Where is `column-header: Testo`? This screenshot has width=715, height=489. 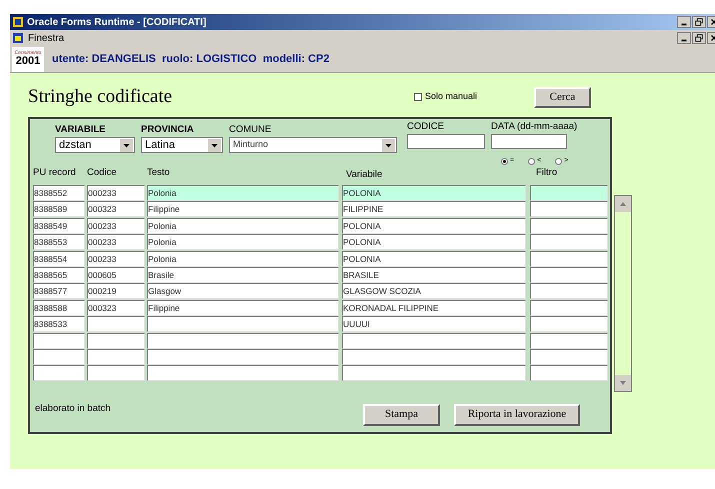
column-header: Testo is located at coordinates (159, 173).